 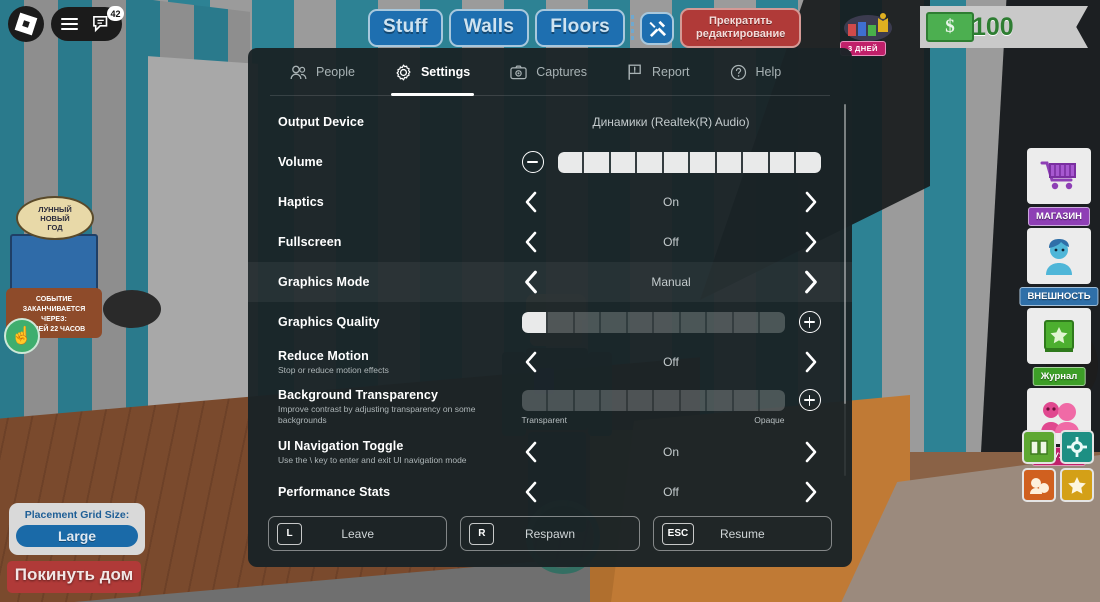 I want to click on resume-button-label: Resume, so click(x=742, y=533).